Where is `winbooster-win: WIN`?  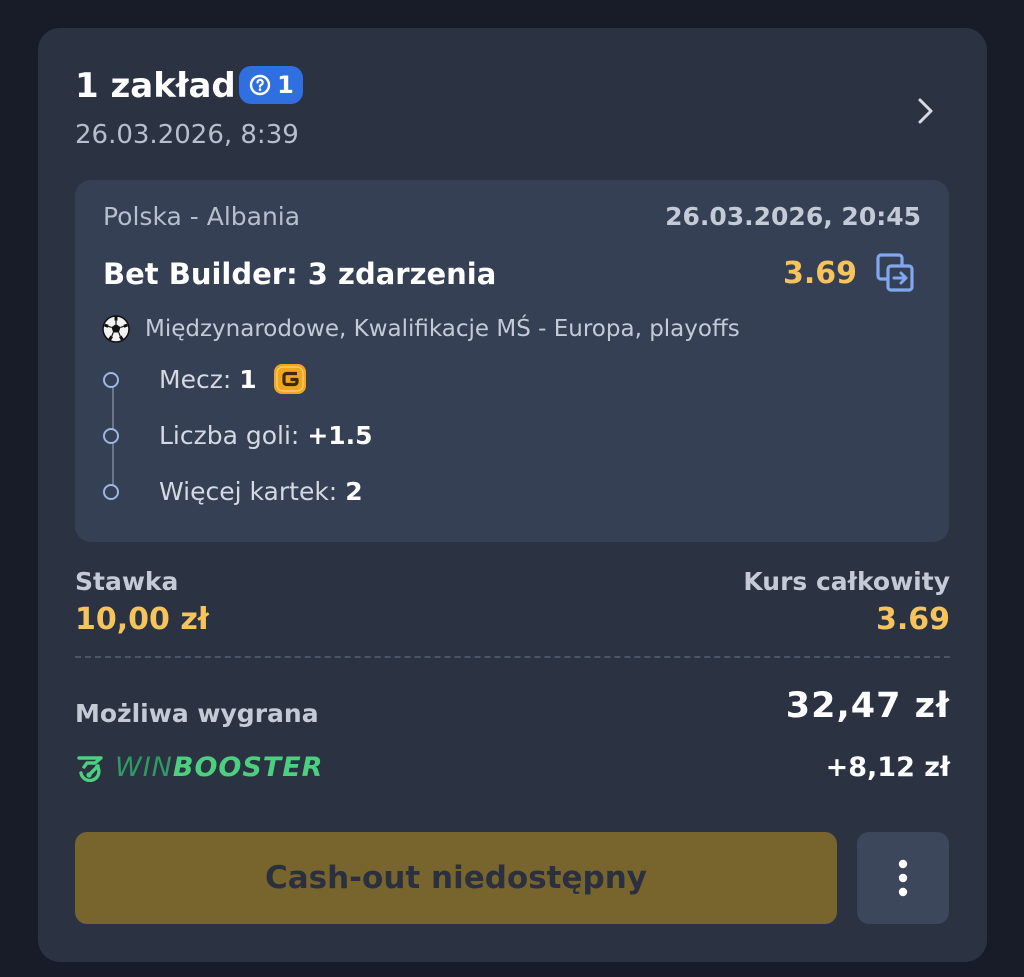 winbooster-win: WIN is located at coordinates (144, 767).